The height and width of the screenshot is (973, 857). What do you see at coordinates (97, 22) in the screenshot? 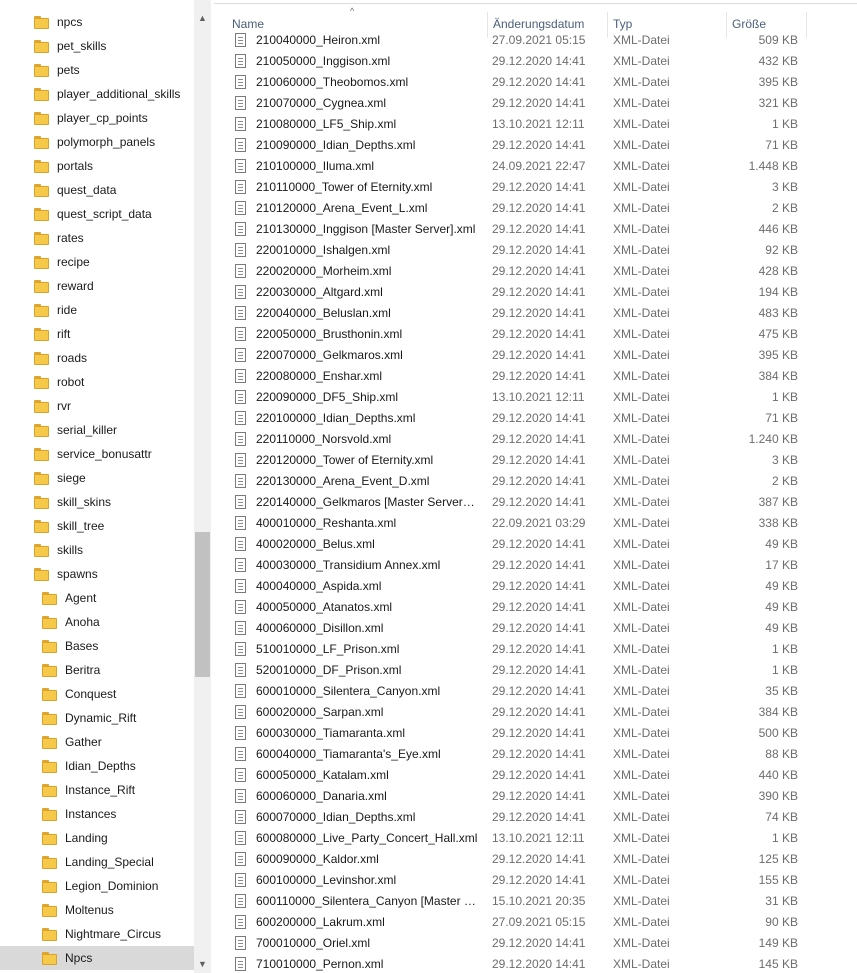
I see `nav-item-npcs: npcs` at bounding box center [97, 22].